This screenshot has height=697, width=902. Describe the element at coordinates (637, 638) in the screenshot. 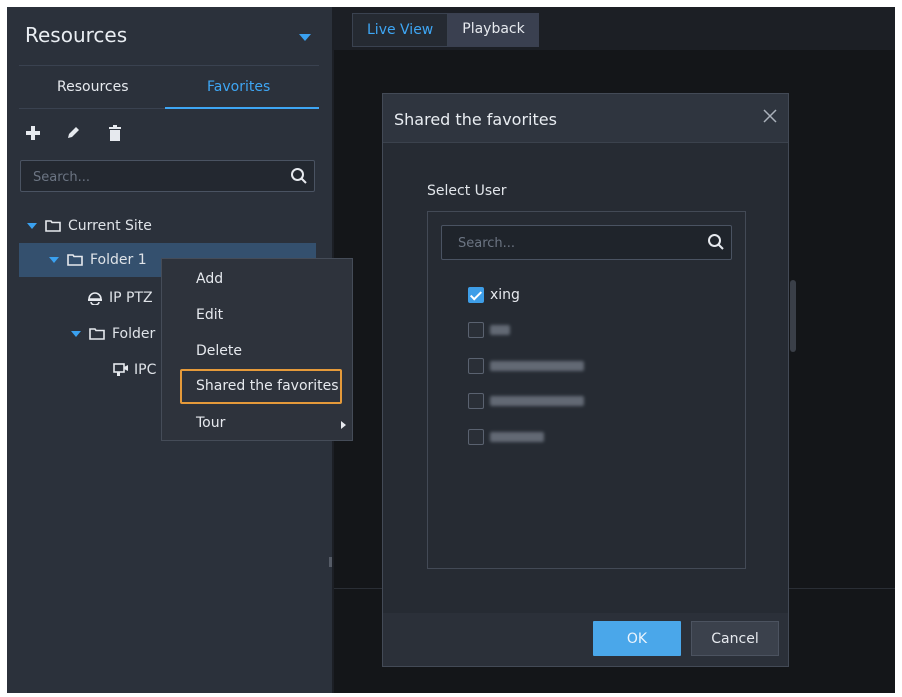

I see `ok-button: OK` at that location.